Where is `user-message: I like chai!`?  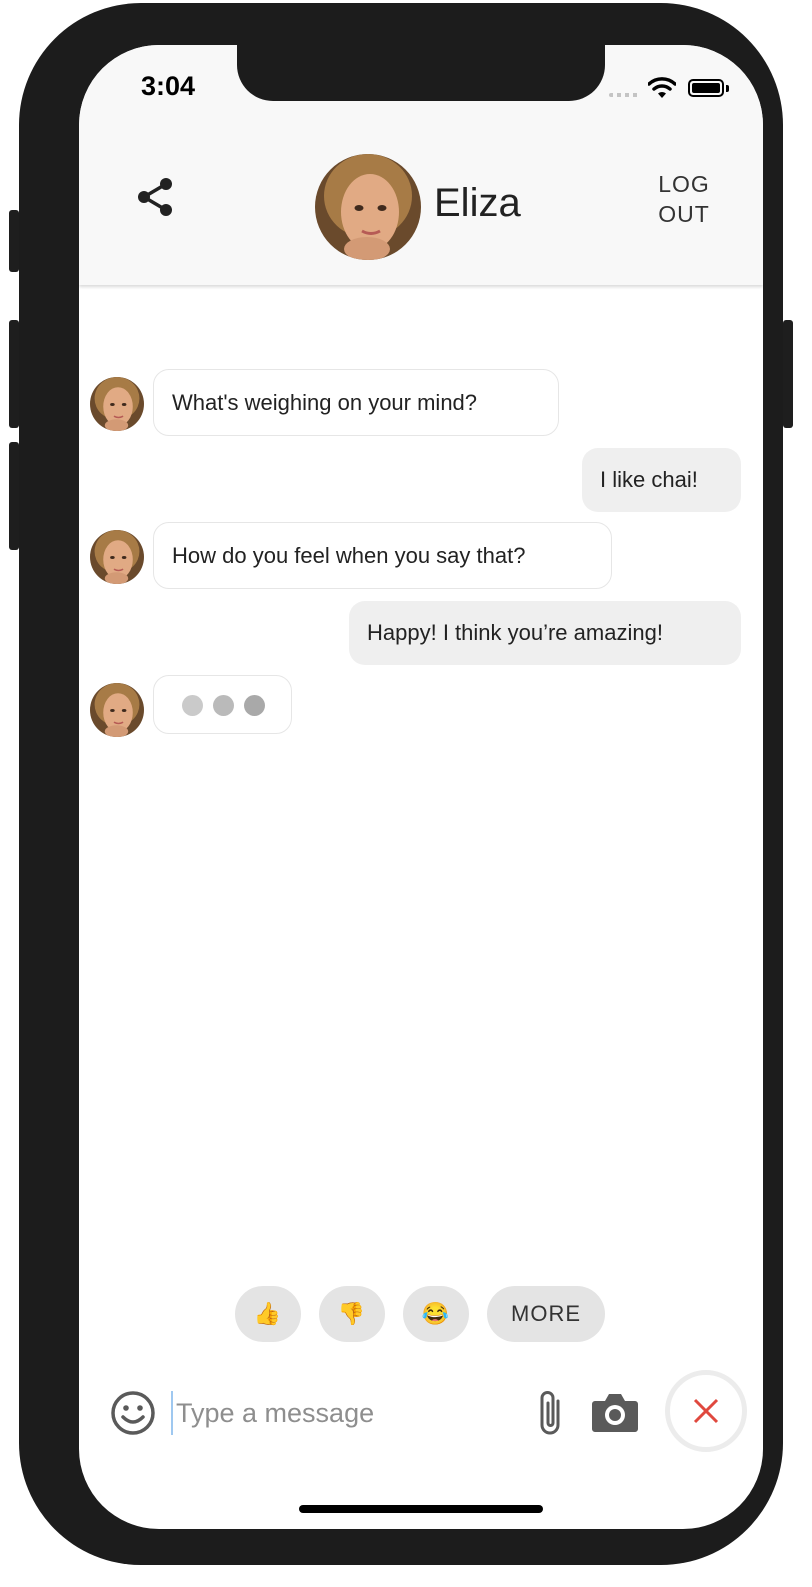
user-message: I like chai! is located at coordinates (661, 480).